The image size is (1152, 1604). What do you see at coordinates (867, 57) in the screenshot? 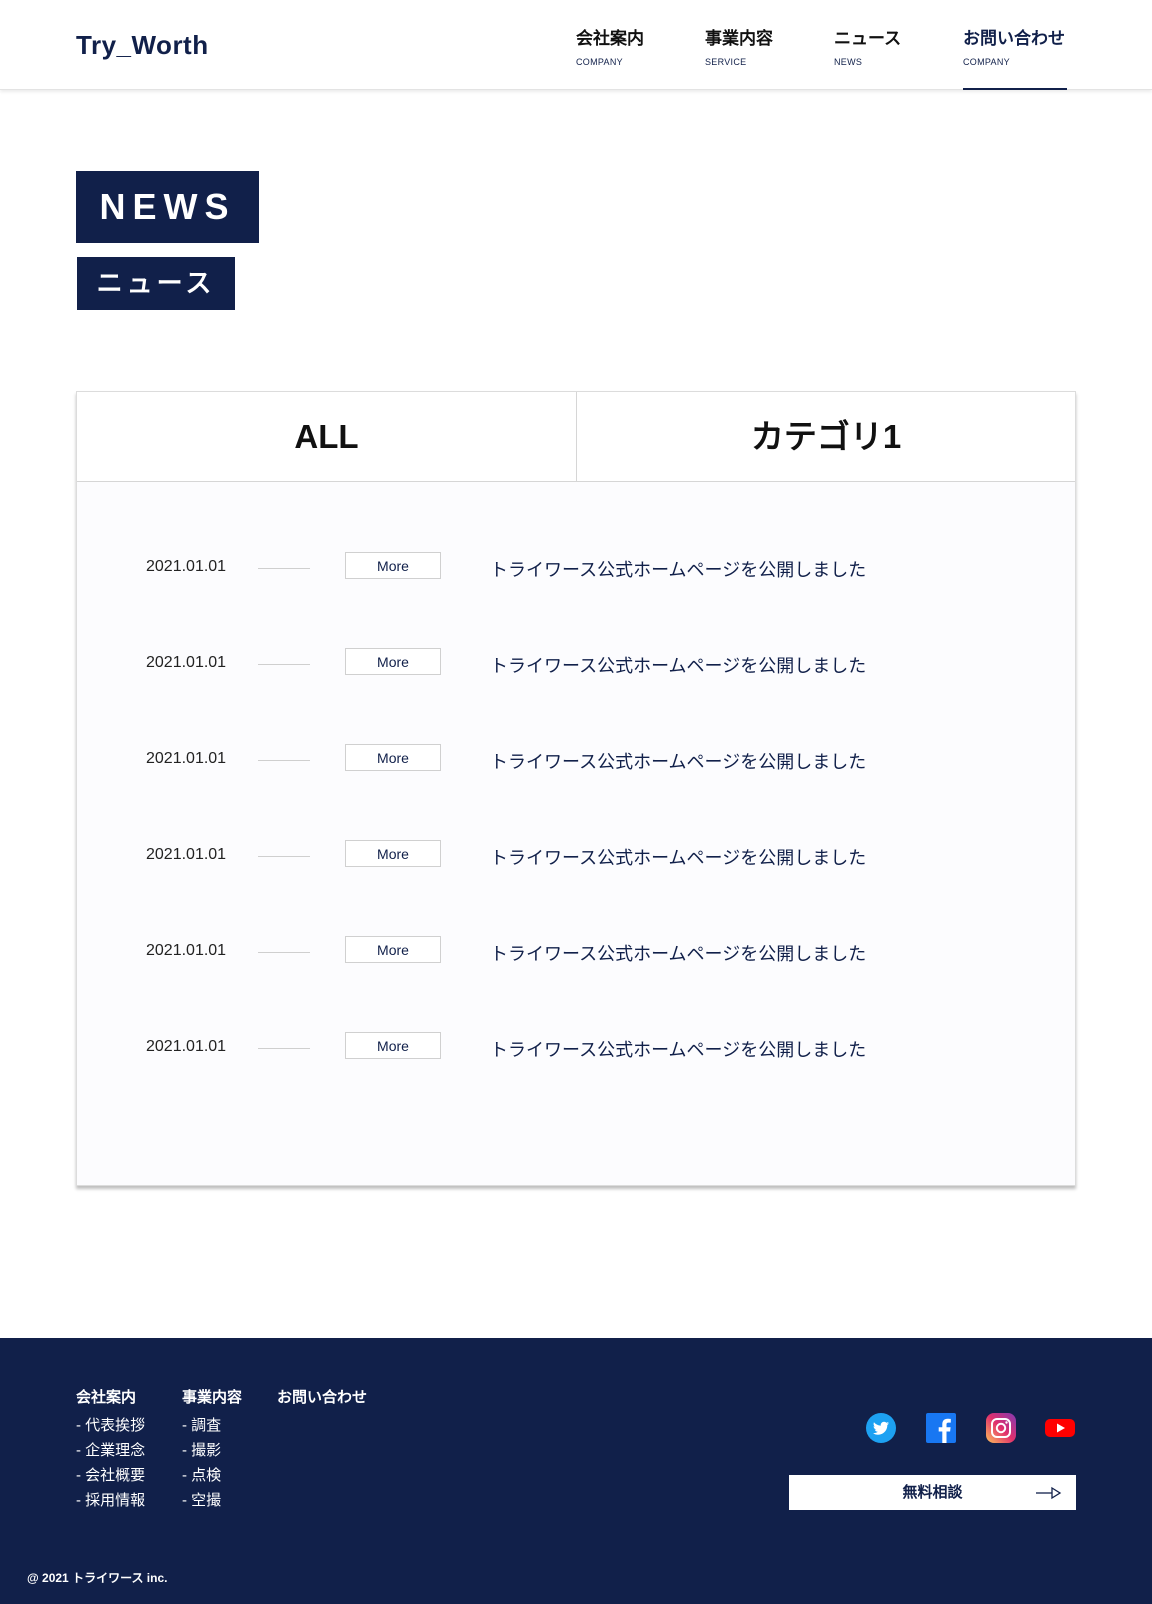
I see `nav-item-news: ニュース NEWS` at bounding box center [867, 57].